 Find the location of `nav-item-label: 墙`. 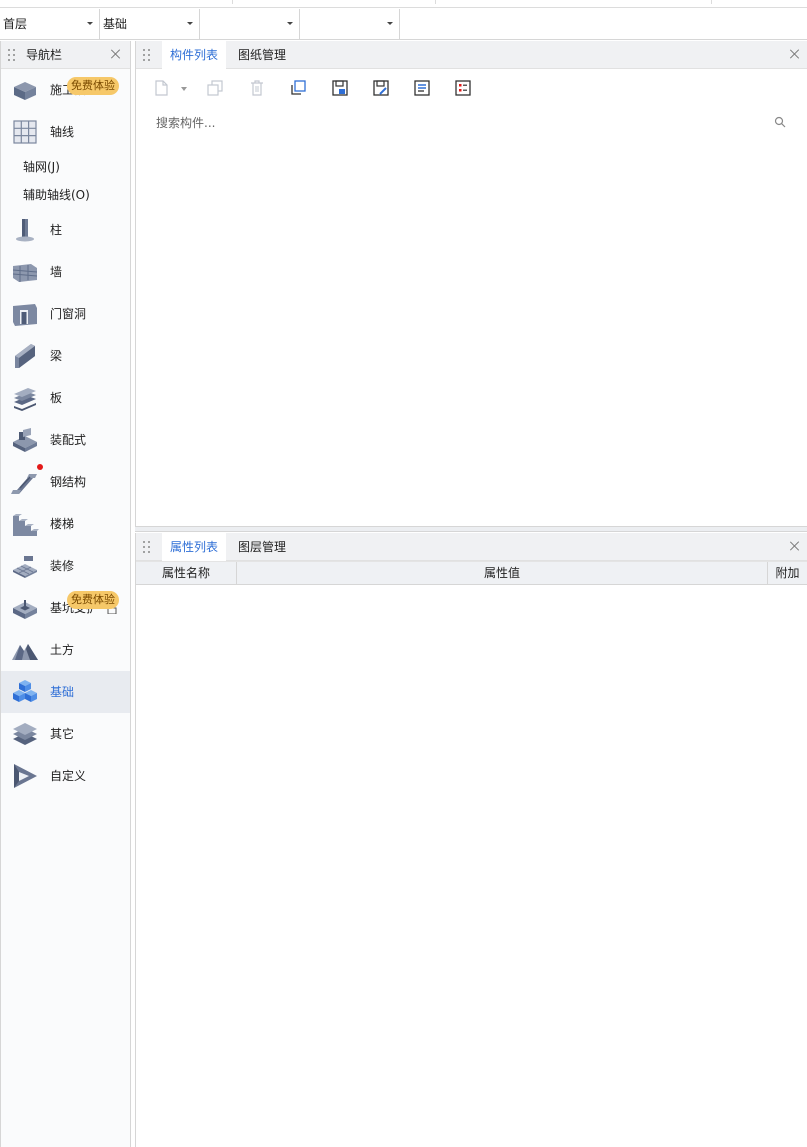

nav-item-label: 墙 is located at coordinates (56, 272).